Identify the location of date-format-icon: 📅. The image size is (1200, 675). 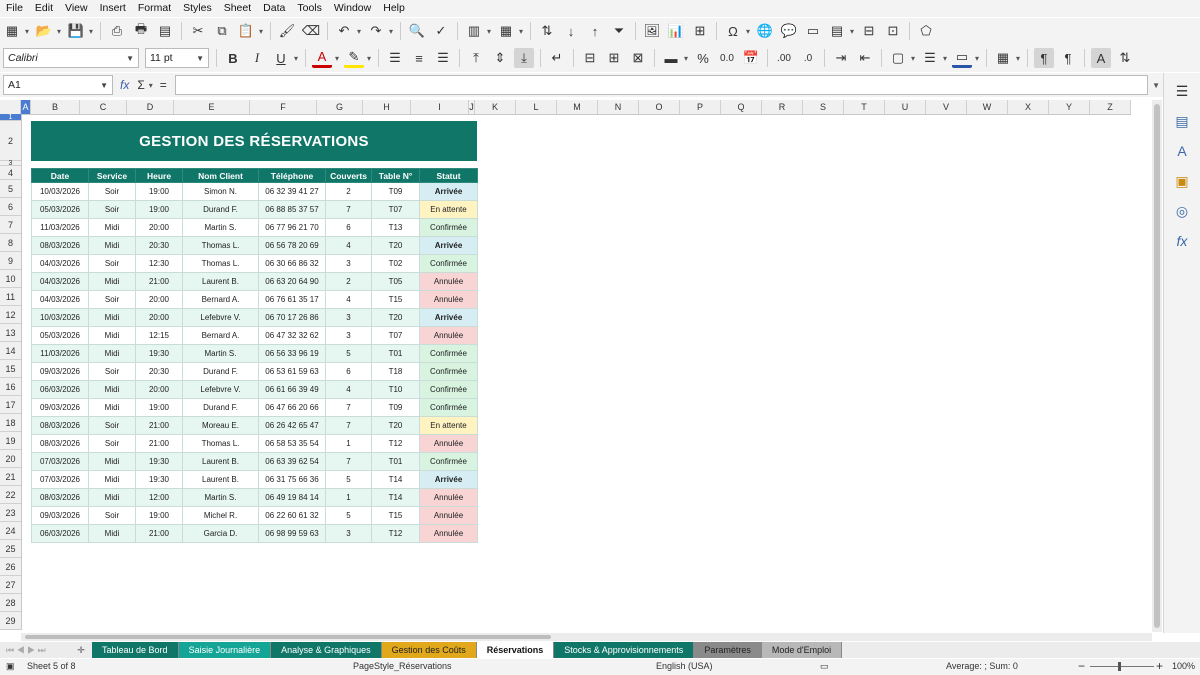
(751, 58).